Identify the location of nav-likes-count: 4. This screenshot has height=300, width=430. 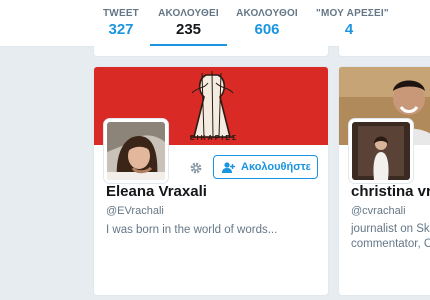
(349, 29).